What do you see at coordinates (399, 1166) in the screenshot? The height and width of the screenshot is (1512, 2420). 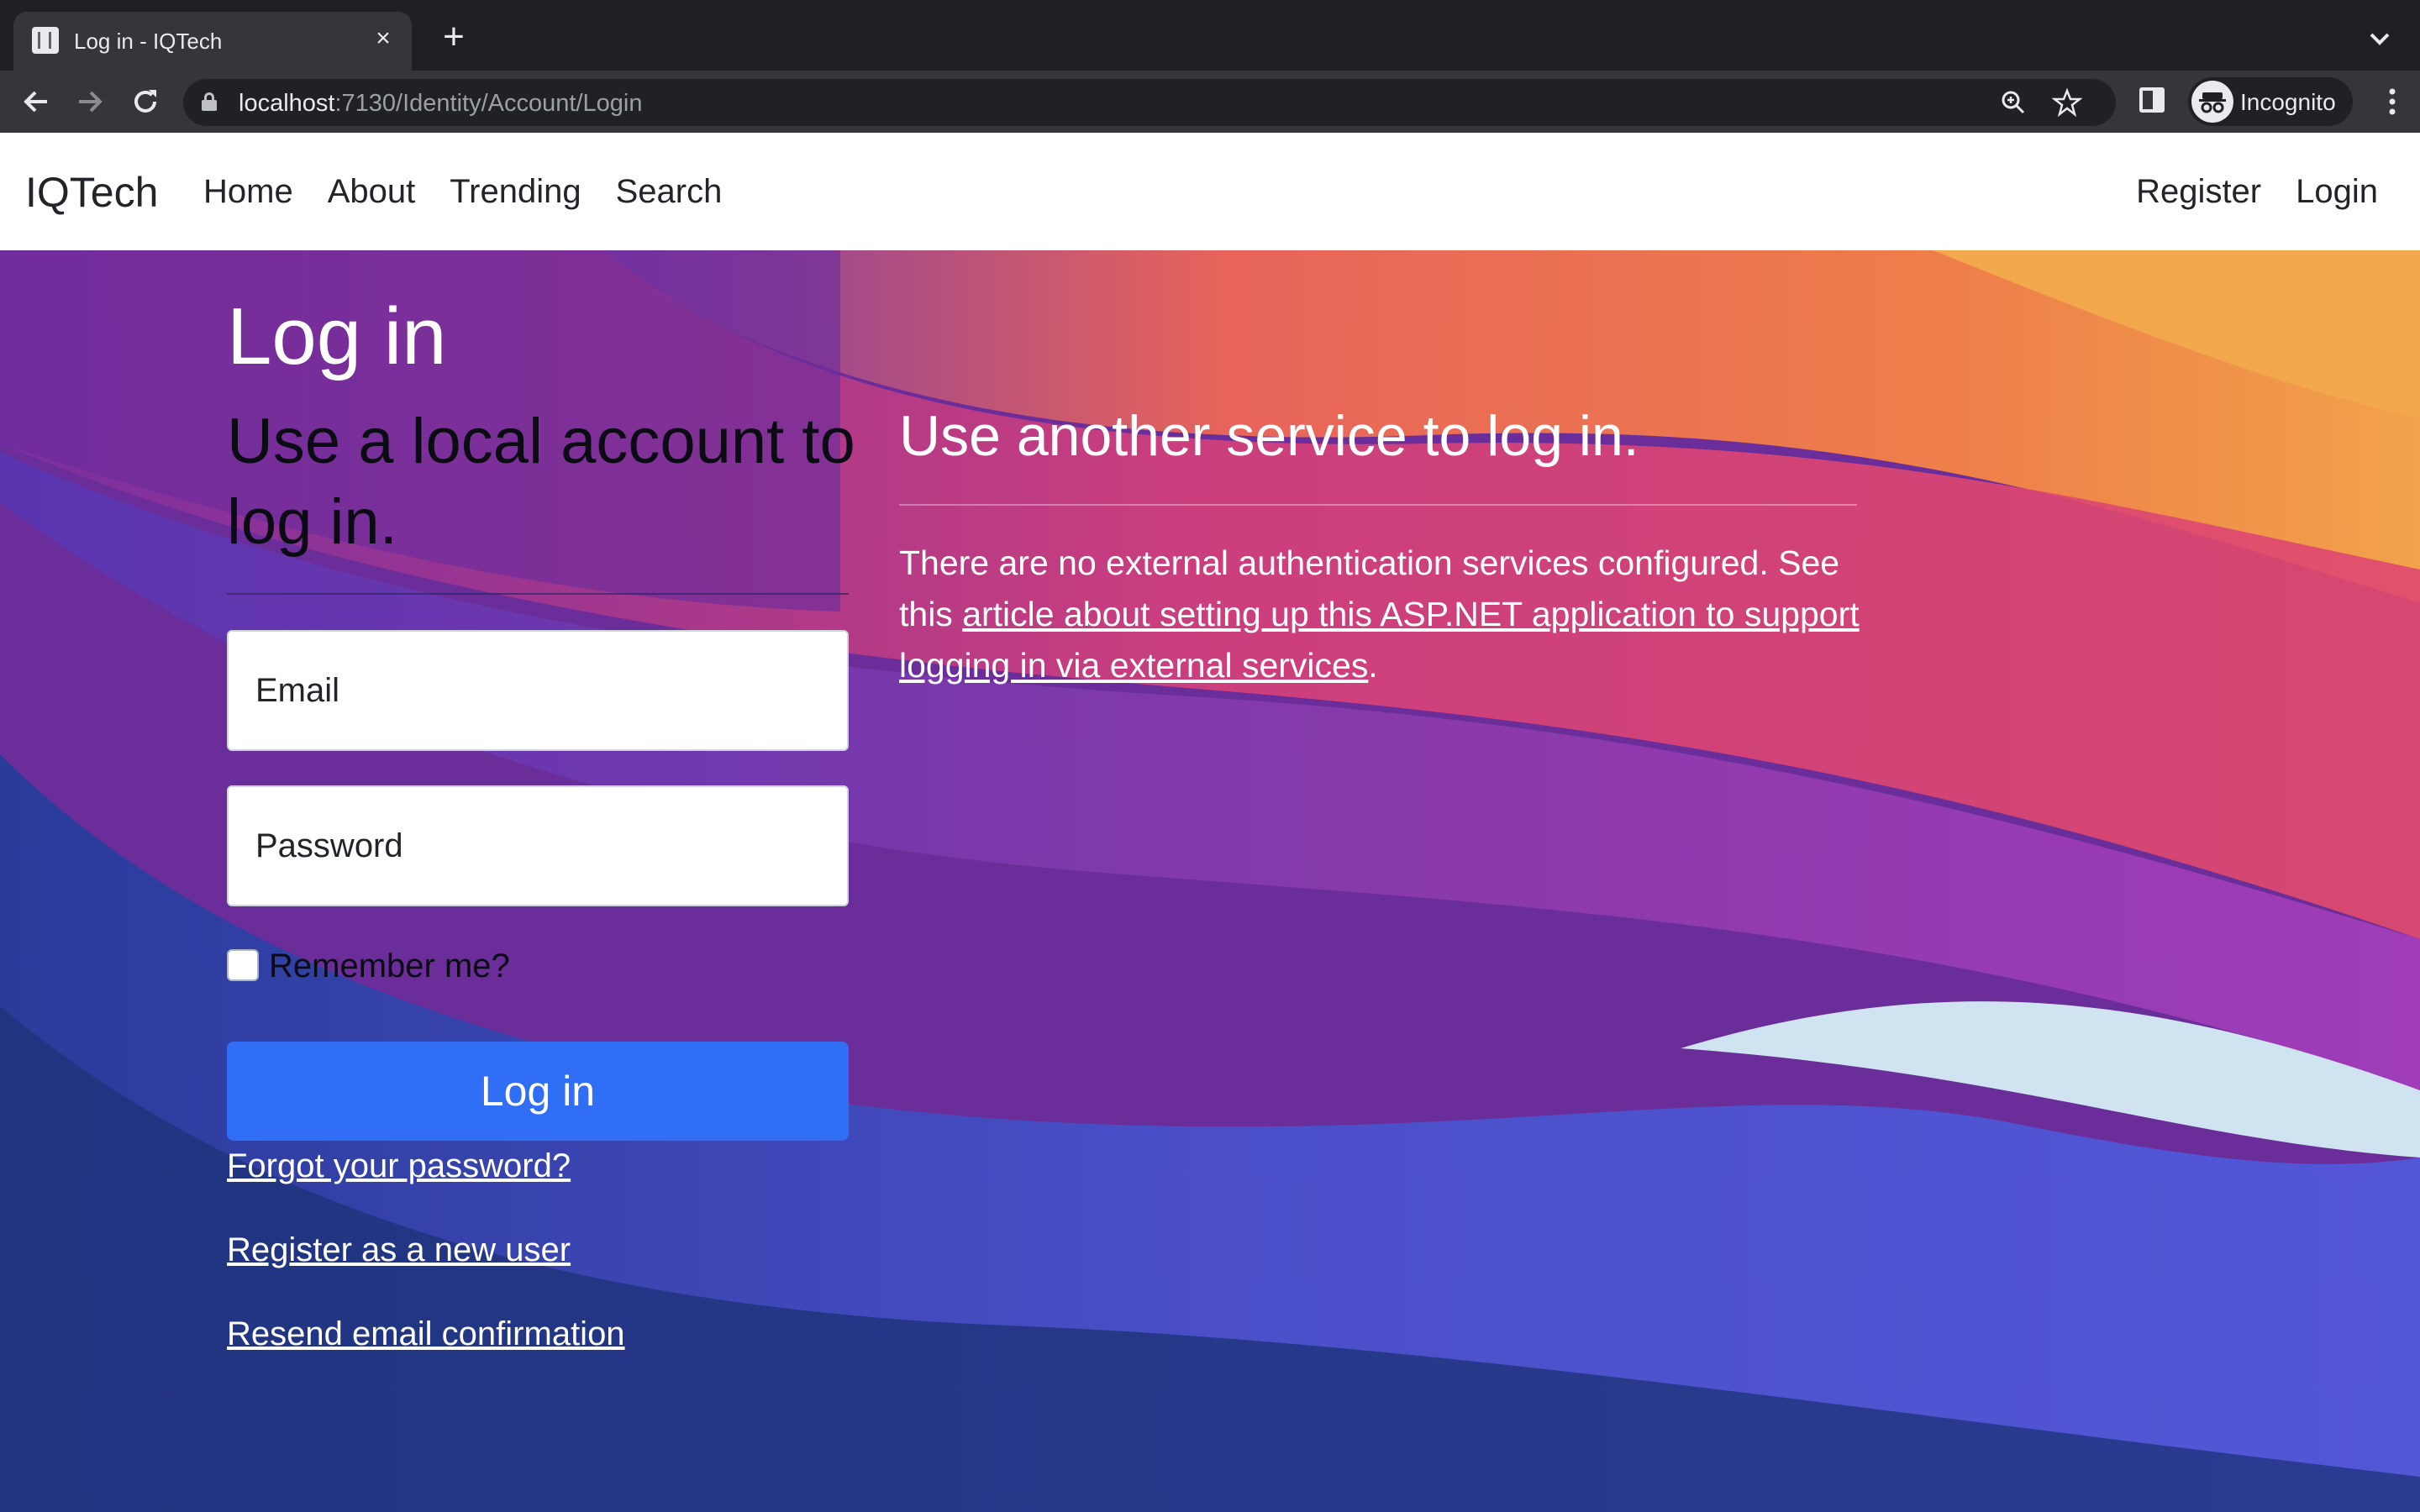 I see `forgot-password-link: Forgot your password?` at bounding box center [399, 1166].